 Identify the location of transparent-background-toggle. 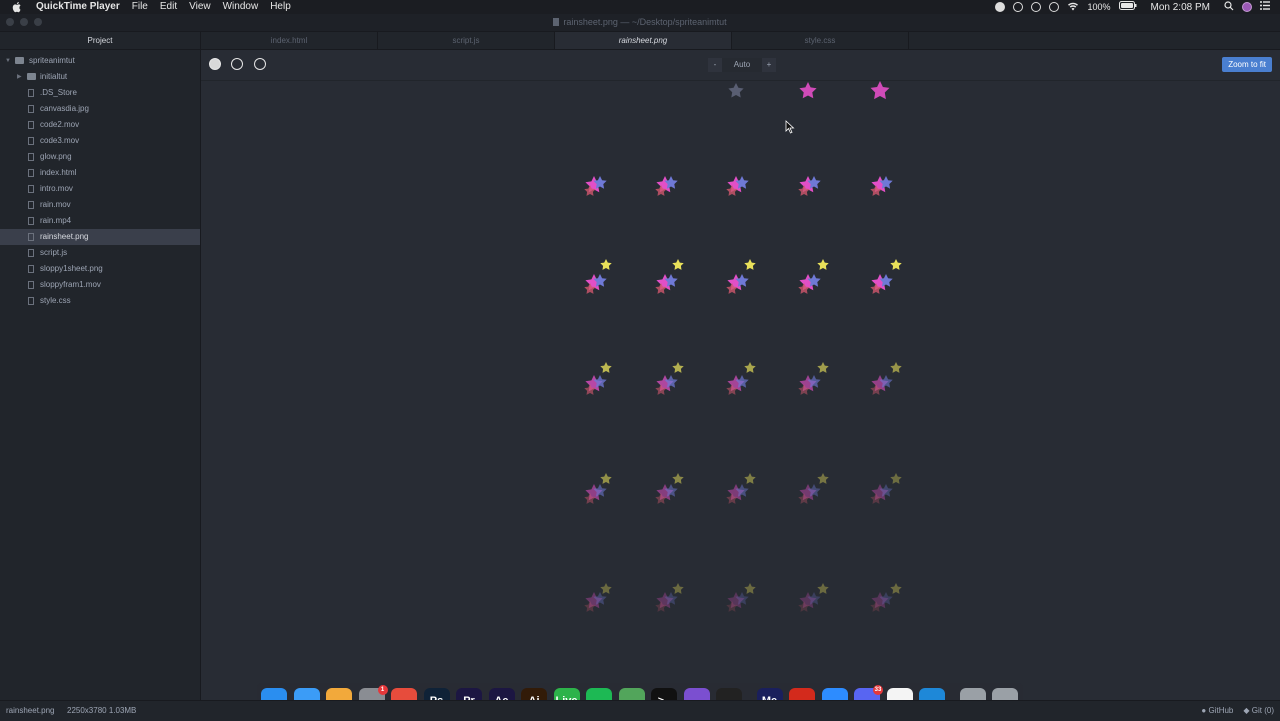
(260, 64).